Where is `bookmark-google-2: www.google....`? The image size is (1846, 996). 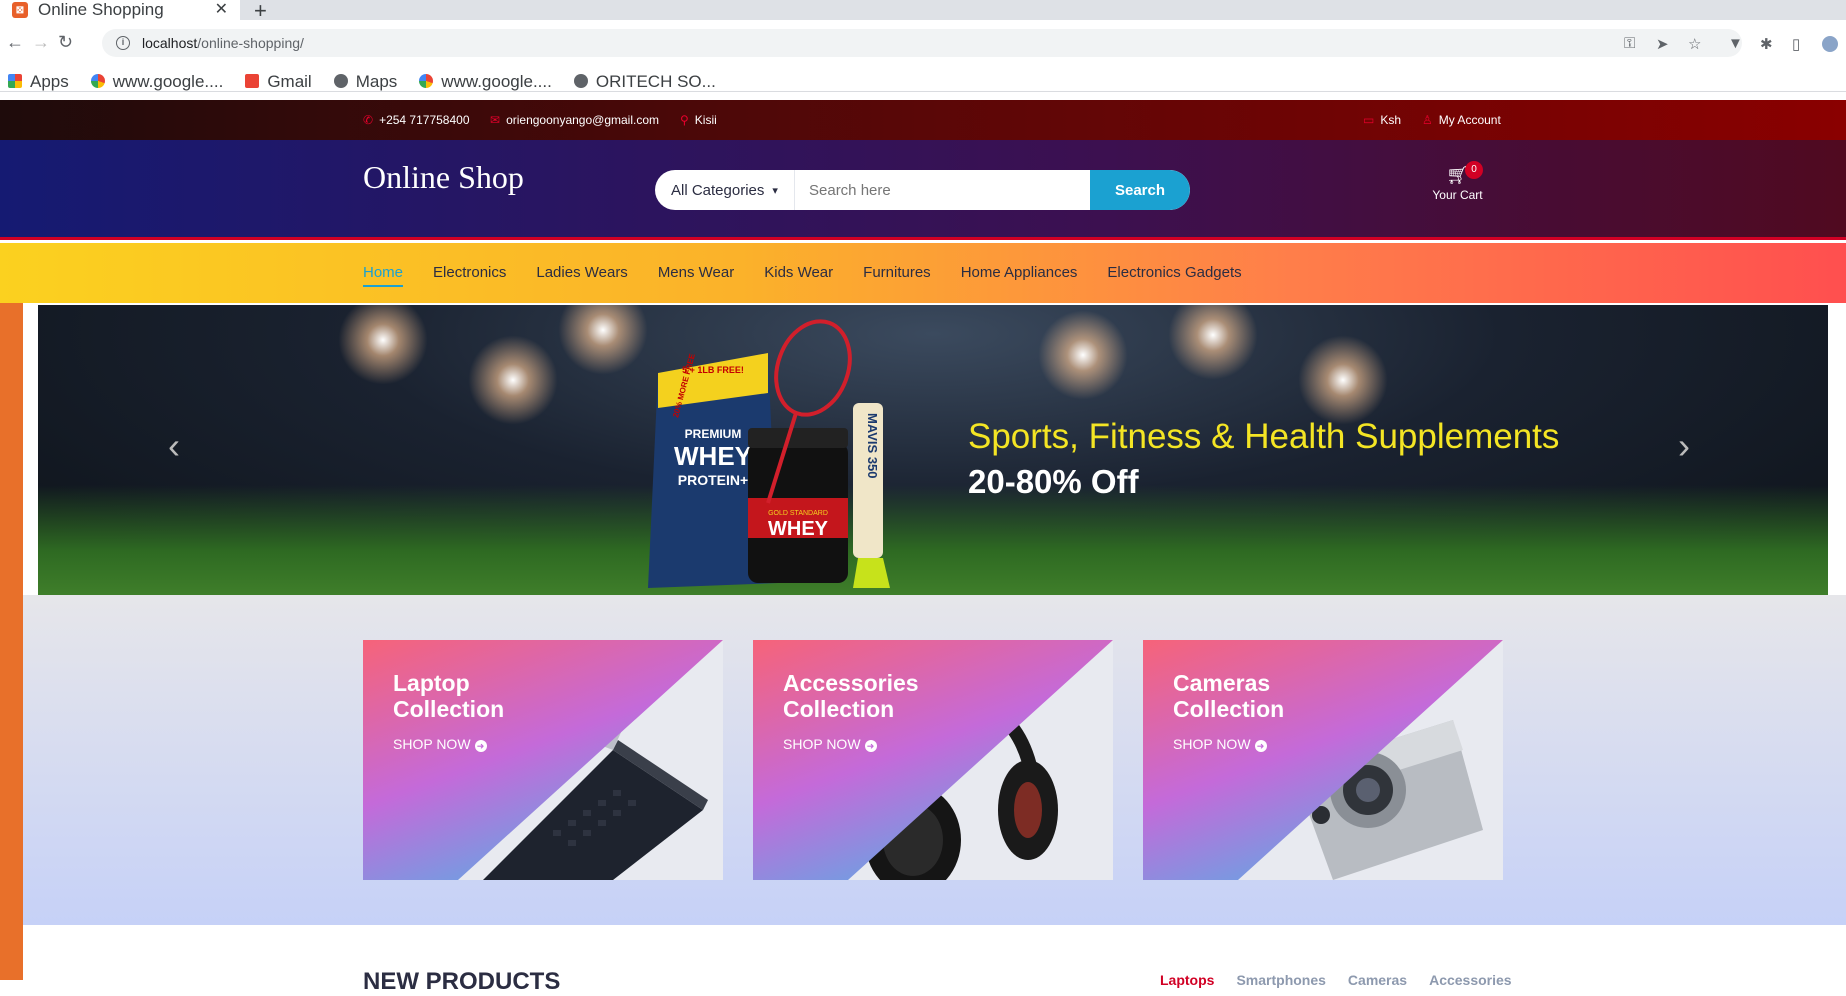
bookmark-google-2: www.google.... is located at coordinates (485, 82).